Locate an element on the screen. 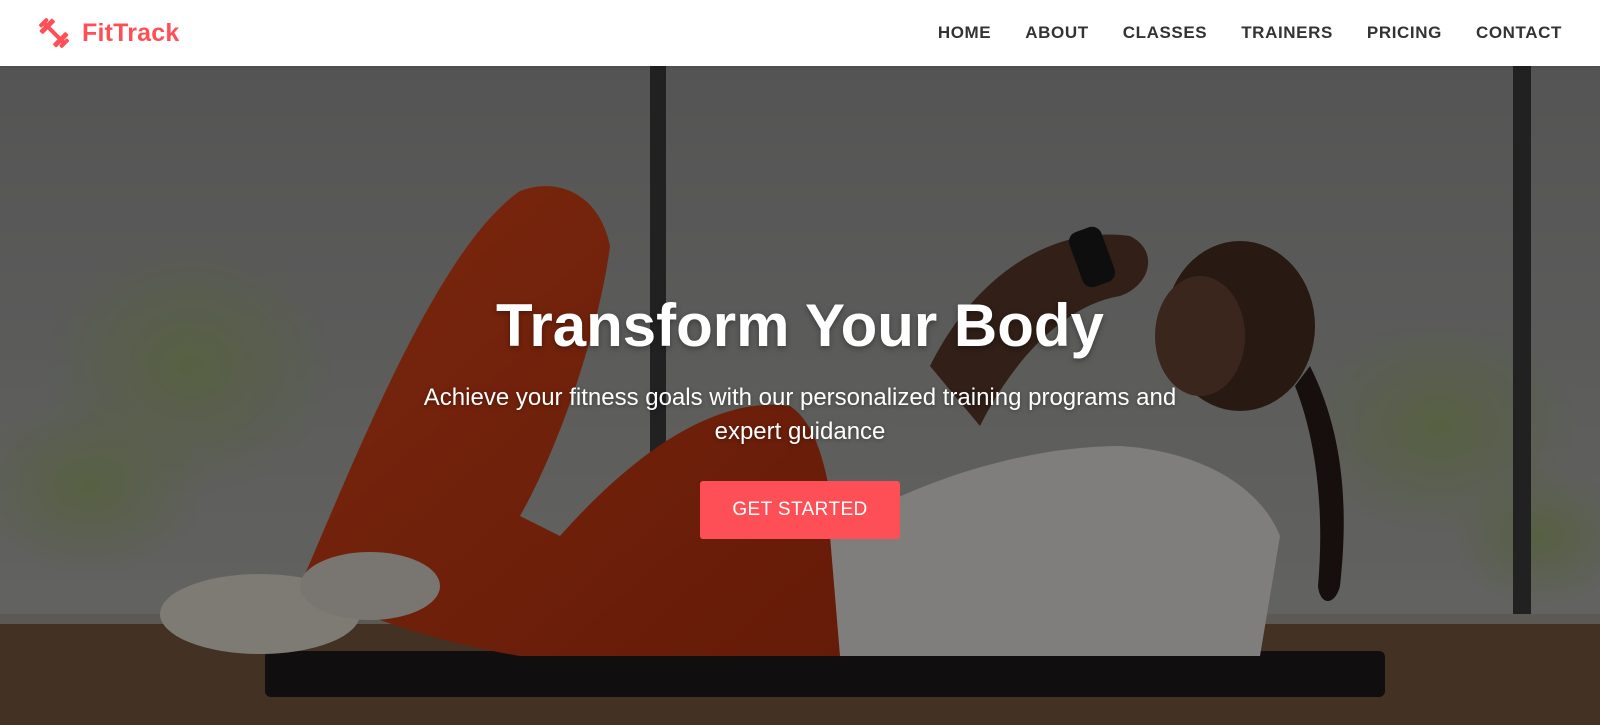  nav-link-trainers: TRAINERS is located at coordinates (1287, 33).